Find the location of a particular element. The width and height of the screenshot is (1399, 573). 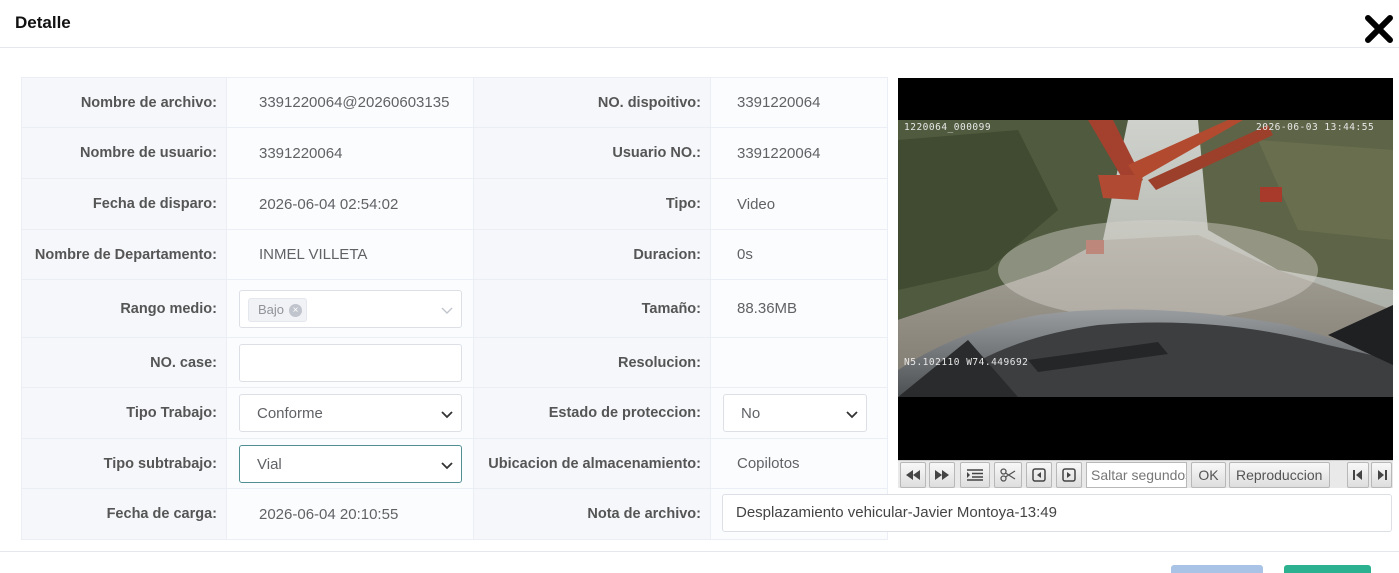

type-value: Video is located at coordinates (756, 204).